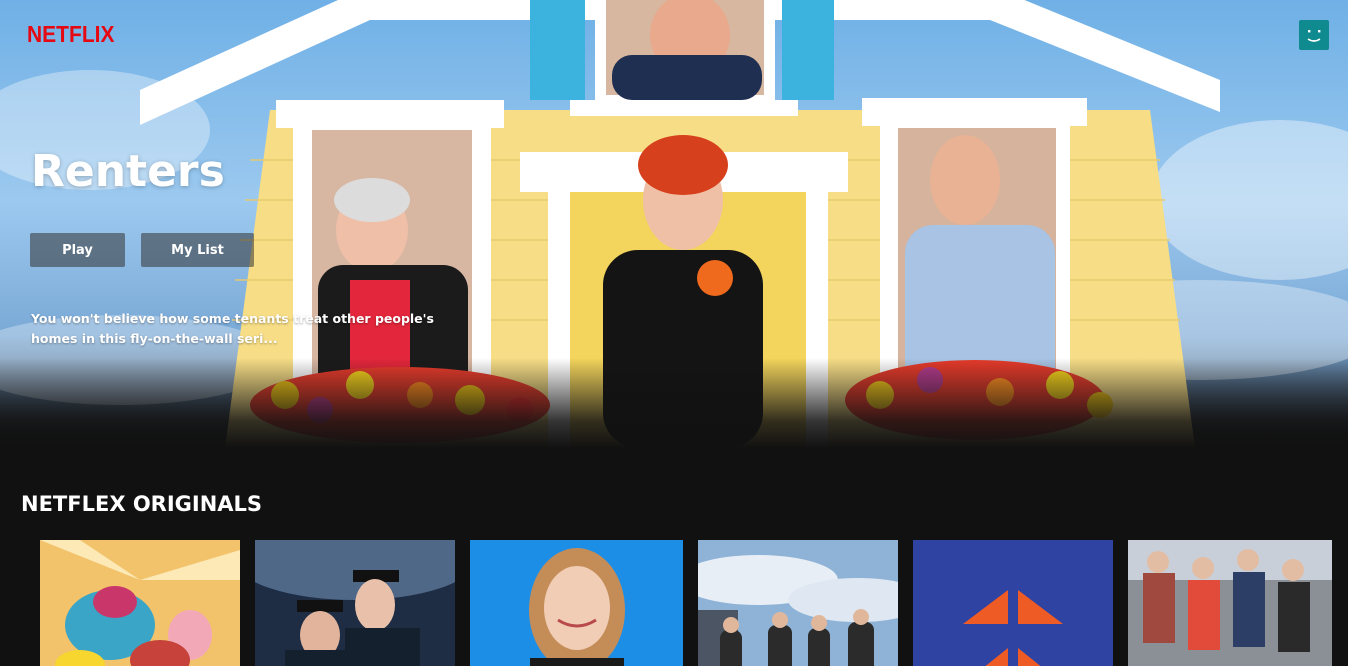  Describe the element at coordinates (142, 504) in the screenshot. I see `row-title: NETFLEX ORIGINALS` at that location.